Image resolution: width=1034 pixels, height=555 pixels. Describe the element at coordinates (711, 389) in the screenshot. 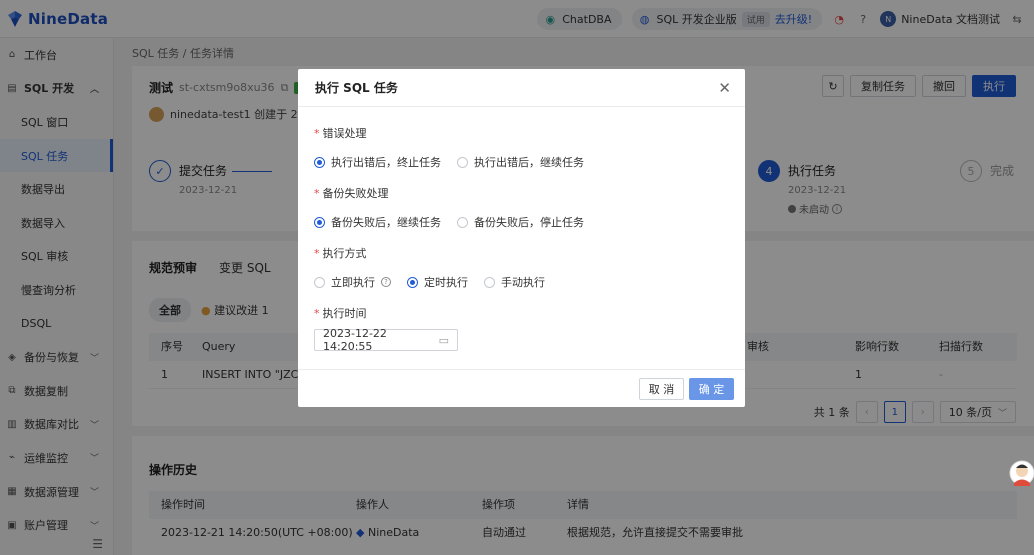

I see `confirm-button: 确 定` at that location.